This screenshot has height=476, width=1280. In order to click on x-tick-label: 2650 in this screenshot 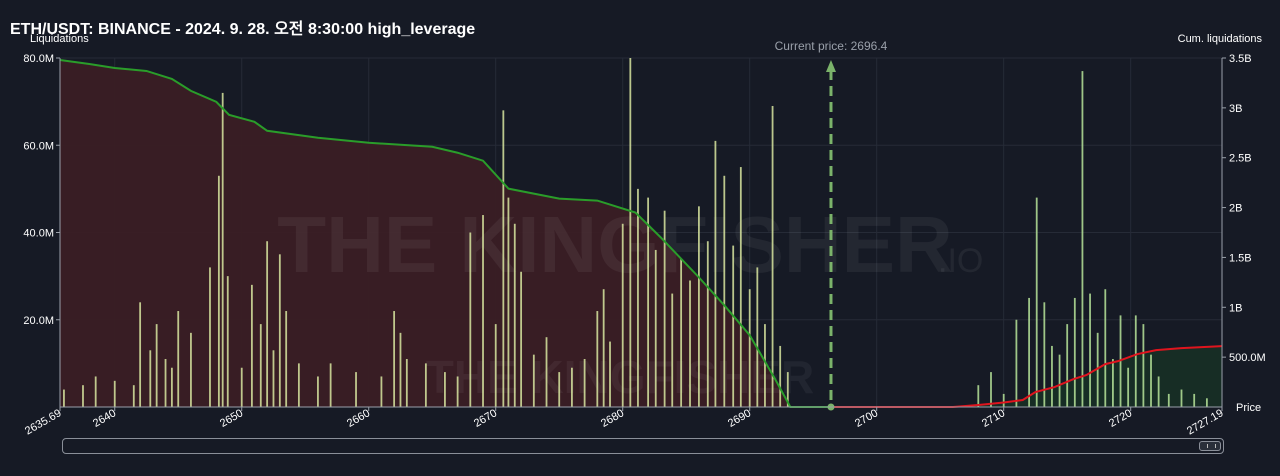, I will do `click(231, 418)`.